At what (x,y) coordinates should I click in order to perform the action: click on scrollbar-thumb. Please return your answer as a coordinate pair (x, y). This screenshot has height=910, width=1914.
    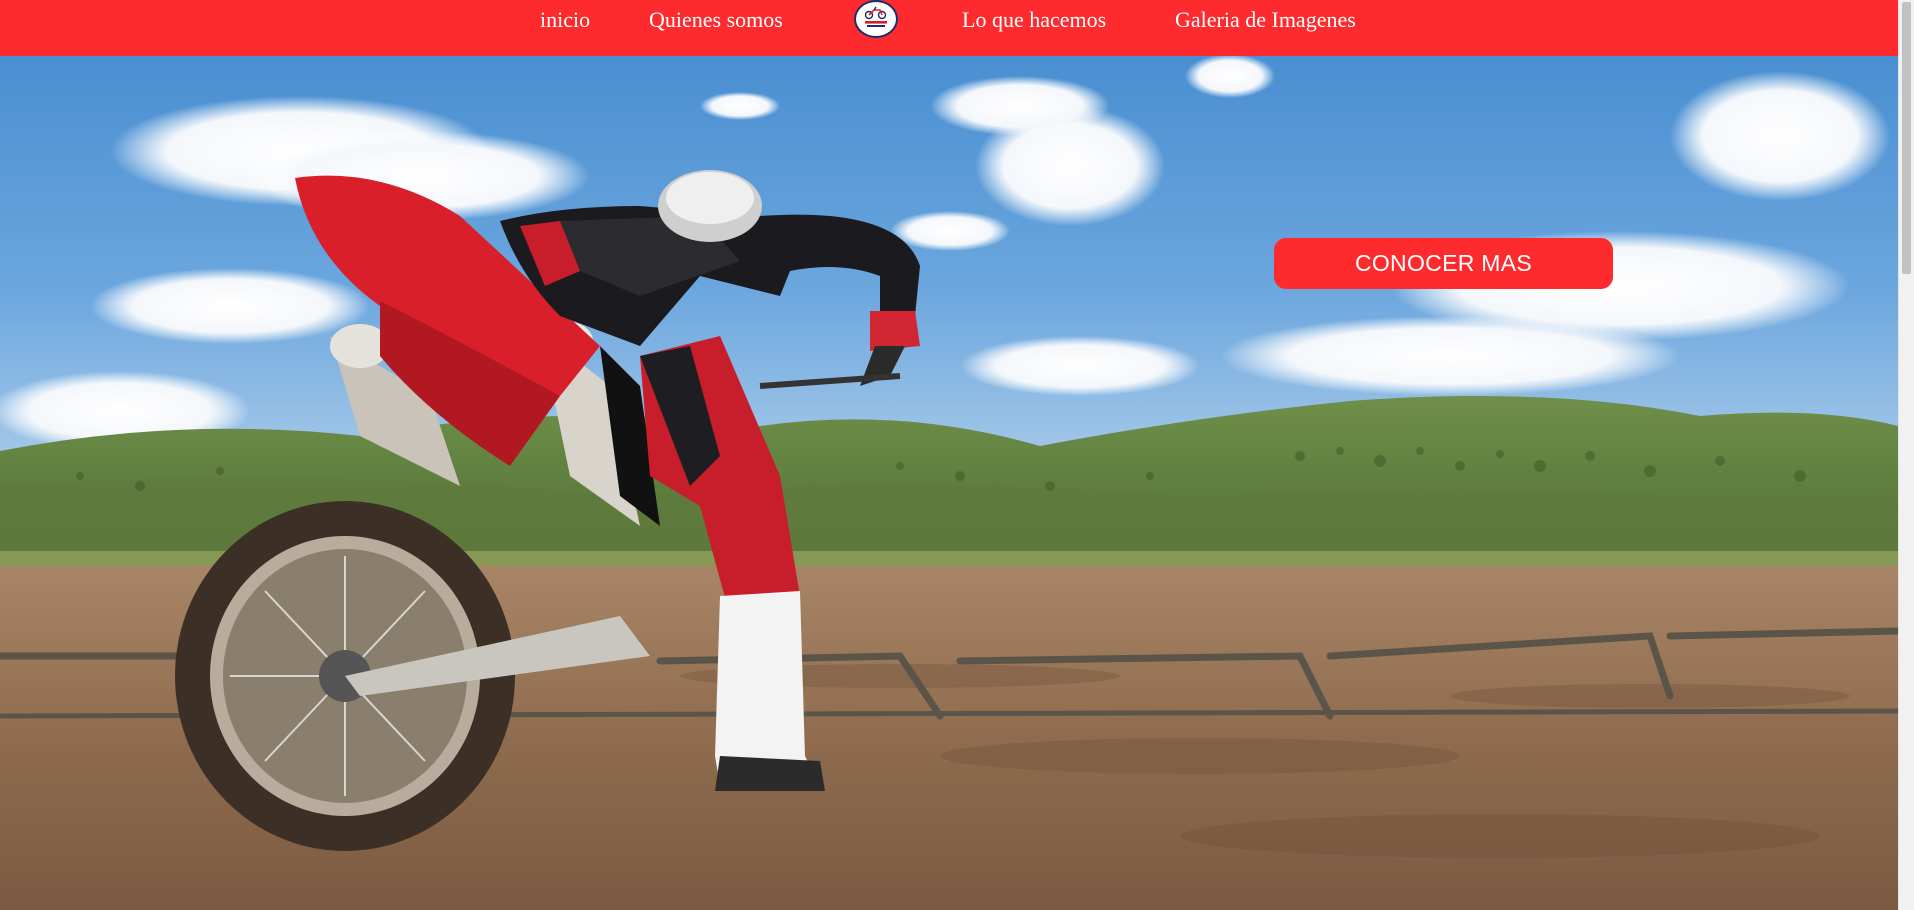
    Looking at the image, I should click on (1906, 138).